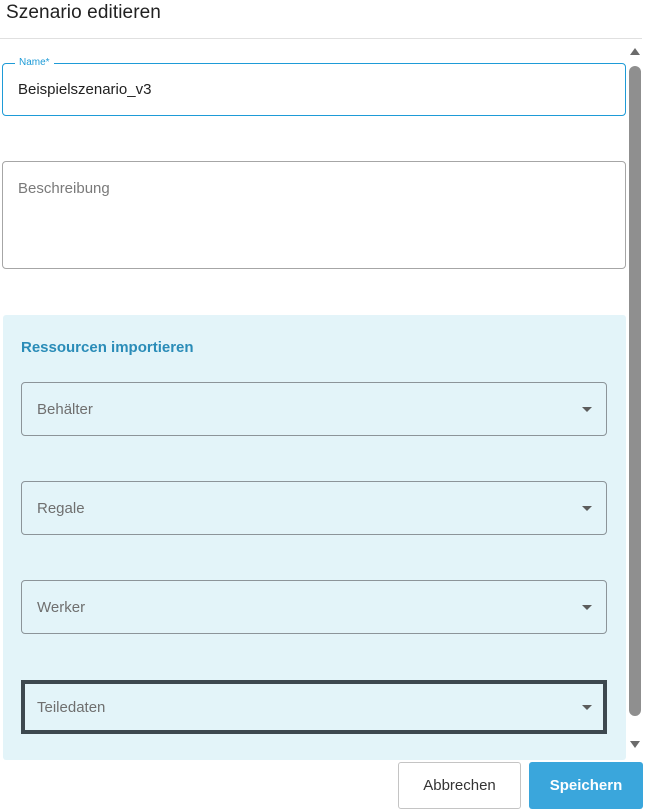  What do you see at coordinates (586, 785) in the screenshot?
I see `save-button: Speichern` at bounding box center [586, 785].